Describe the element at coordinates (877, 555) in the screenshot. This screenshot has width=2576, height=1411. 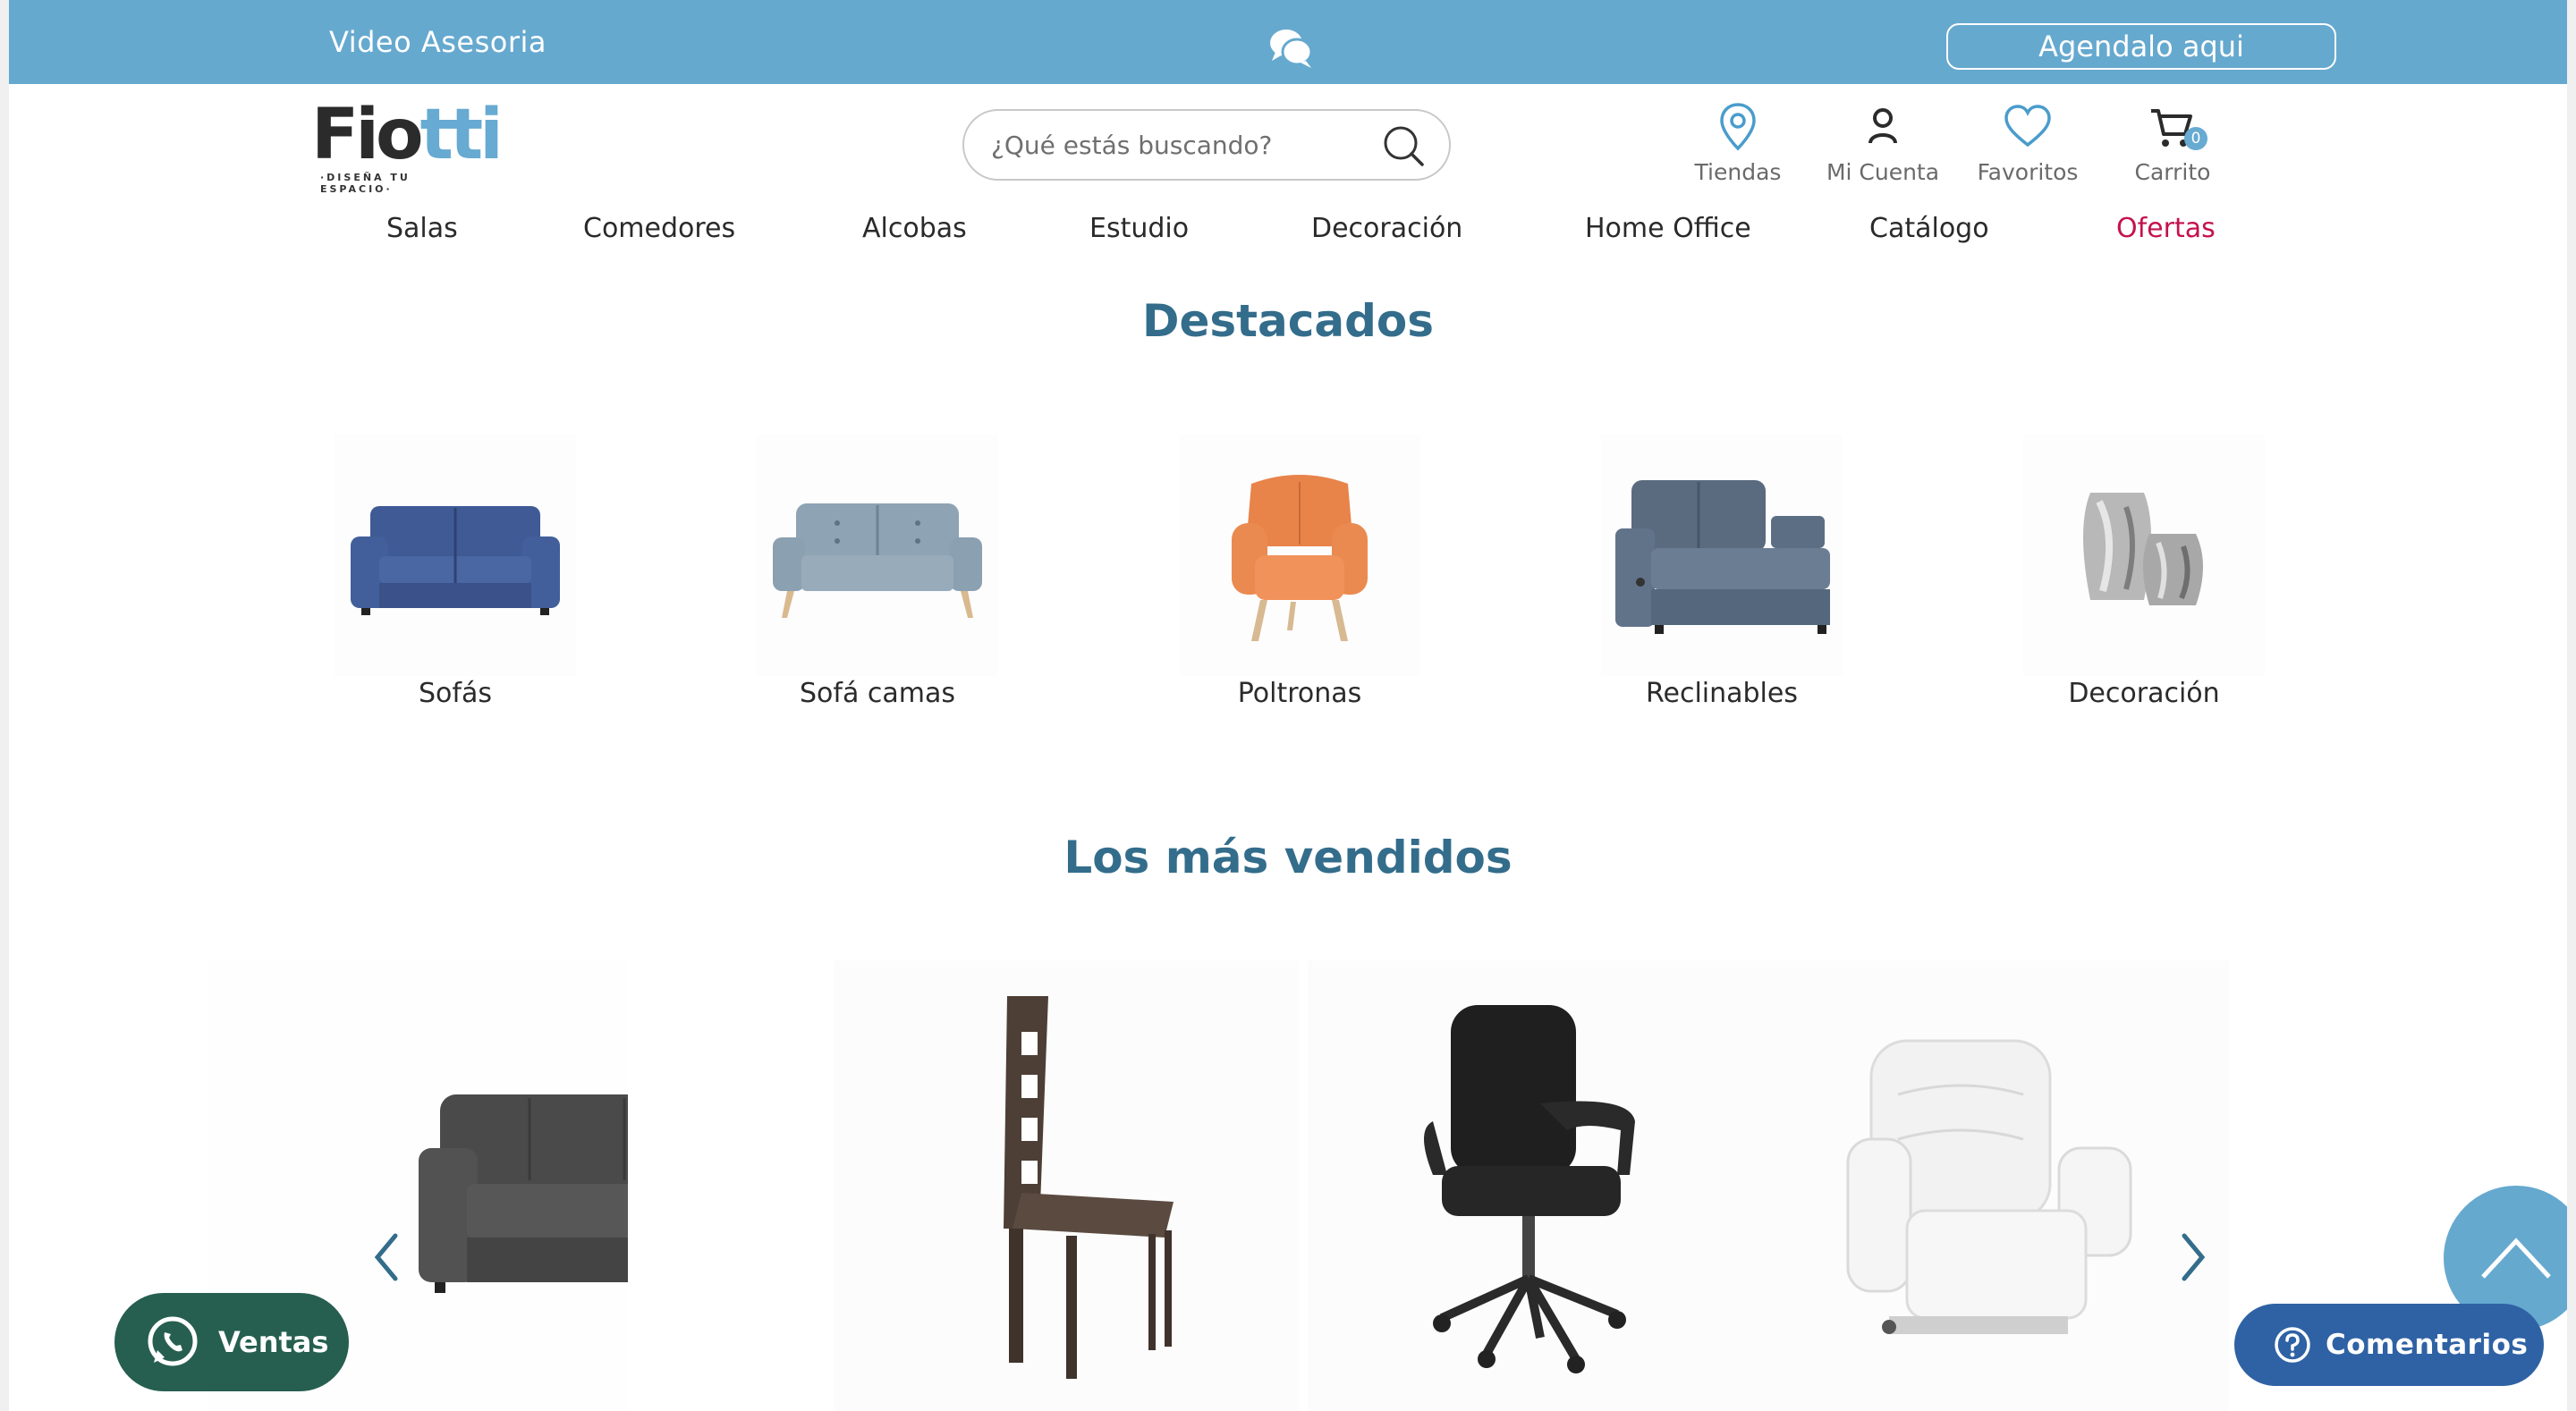
I see `grey-sofa-bed-image` at that location.